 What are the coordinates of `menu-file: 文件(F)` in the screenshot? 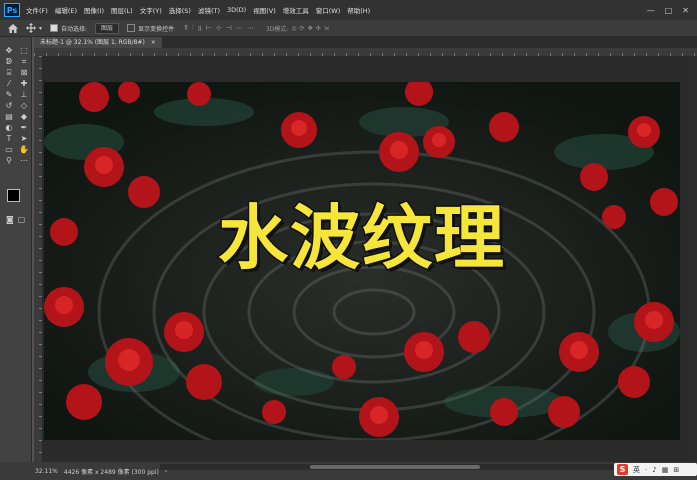 It's located at (37, 10).